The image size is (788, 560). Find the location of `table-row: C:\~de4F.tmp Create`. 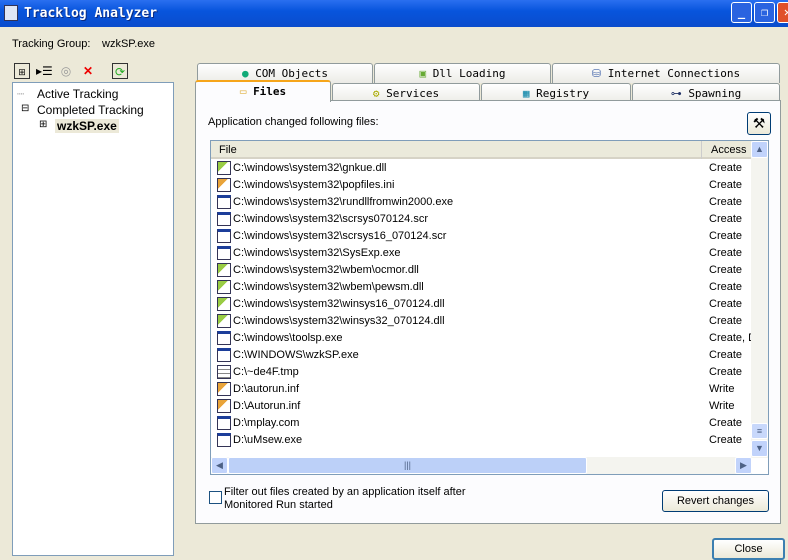

table-row: C:\~de4F.tmp Create is located at coordinates (483, 372).